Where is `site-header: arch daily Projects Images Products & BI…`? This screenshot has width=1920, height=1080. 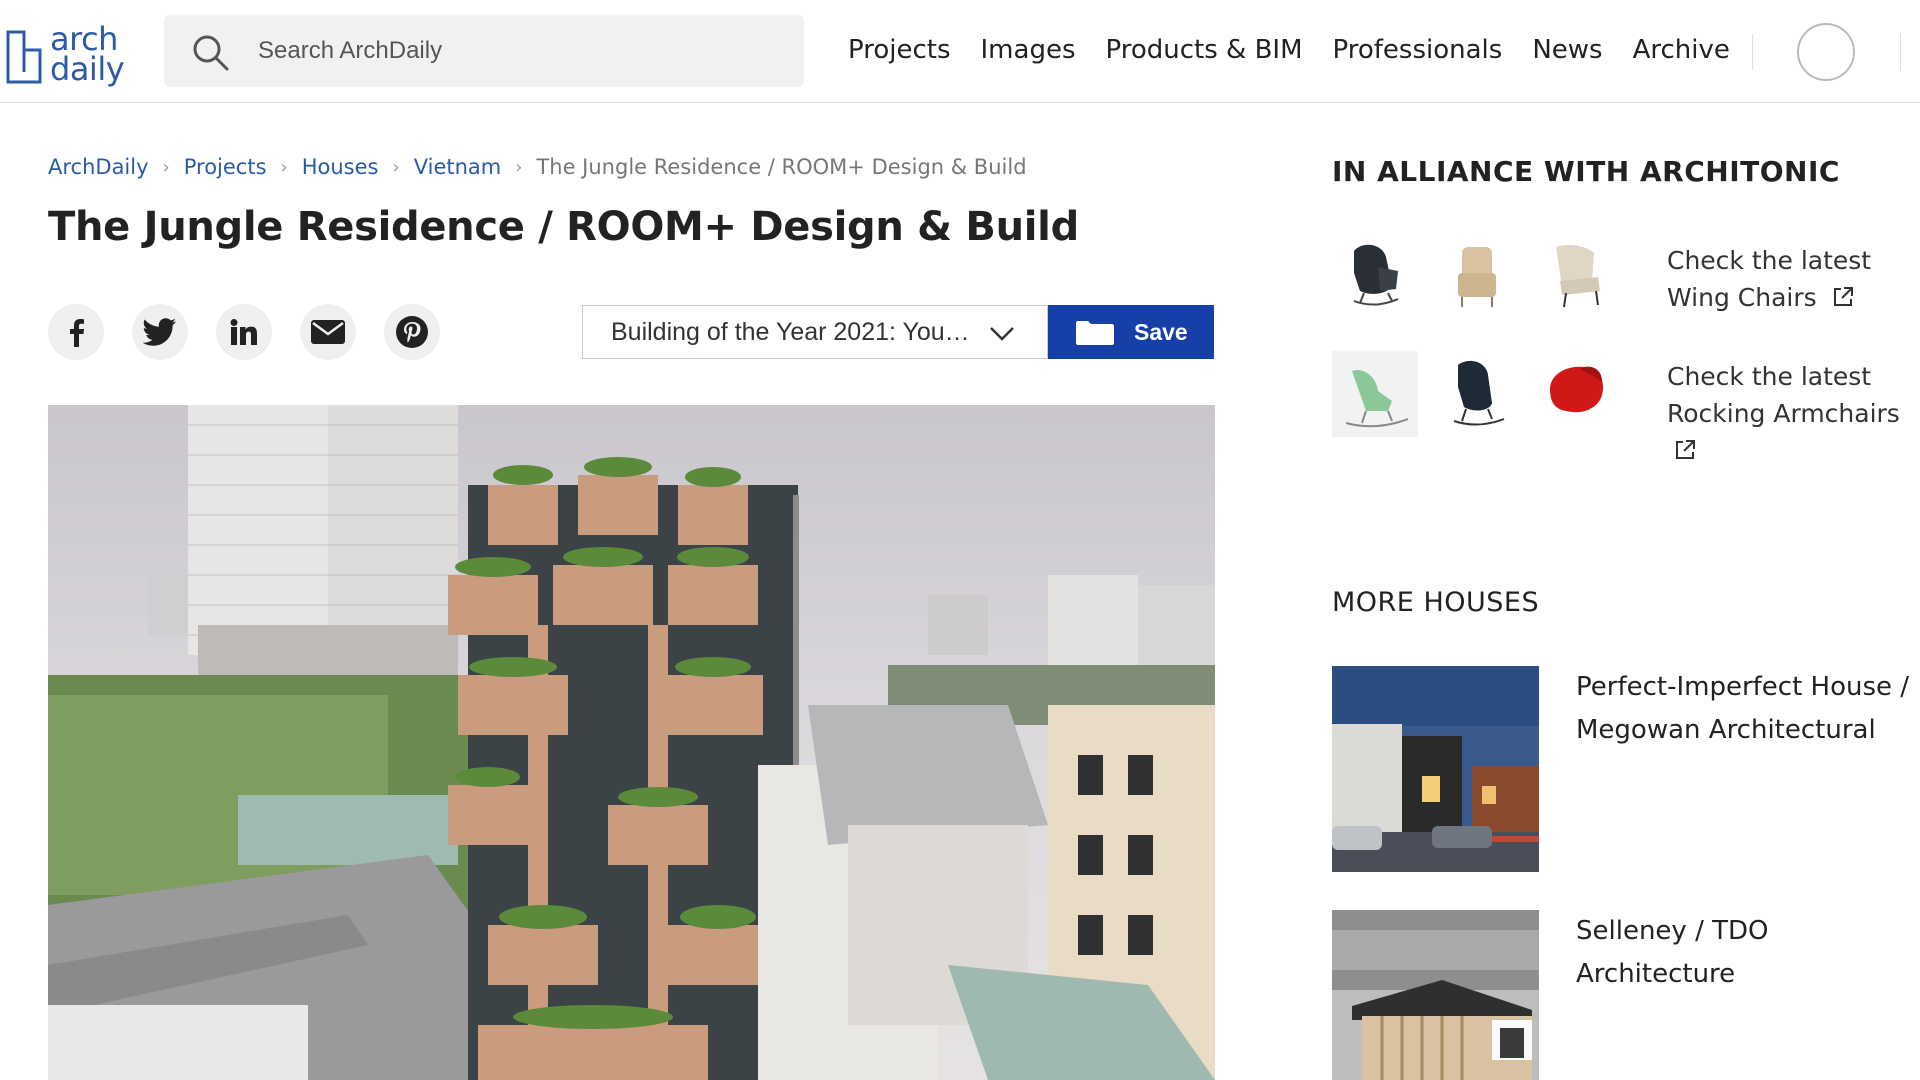 site-header: arch daily Projects Images Products & BI… is located at coordinates (960, 51).